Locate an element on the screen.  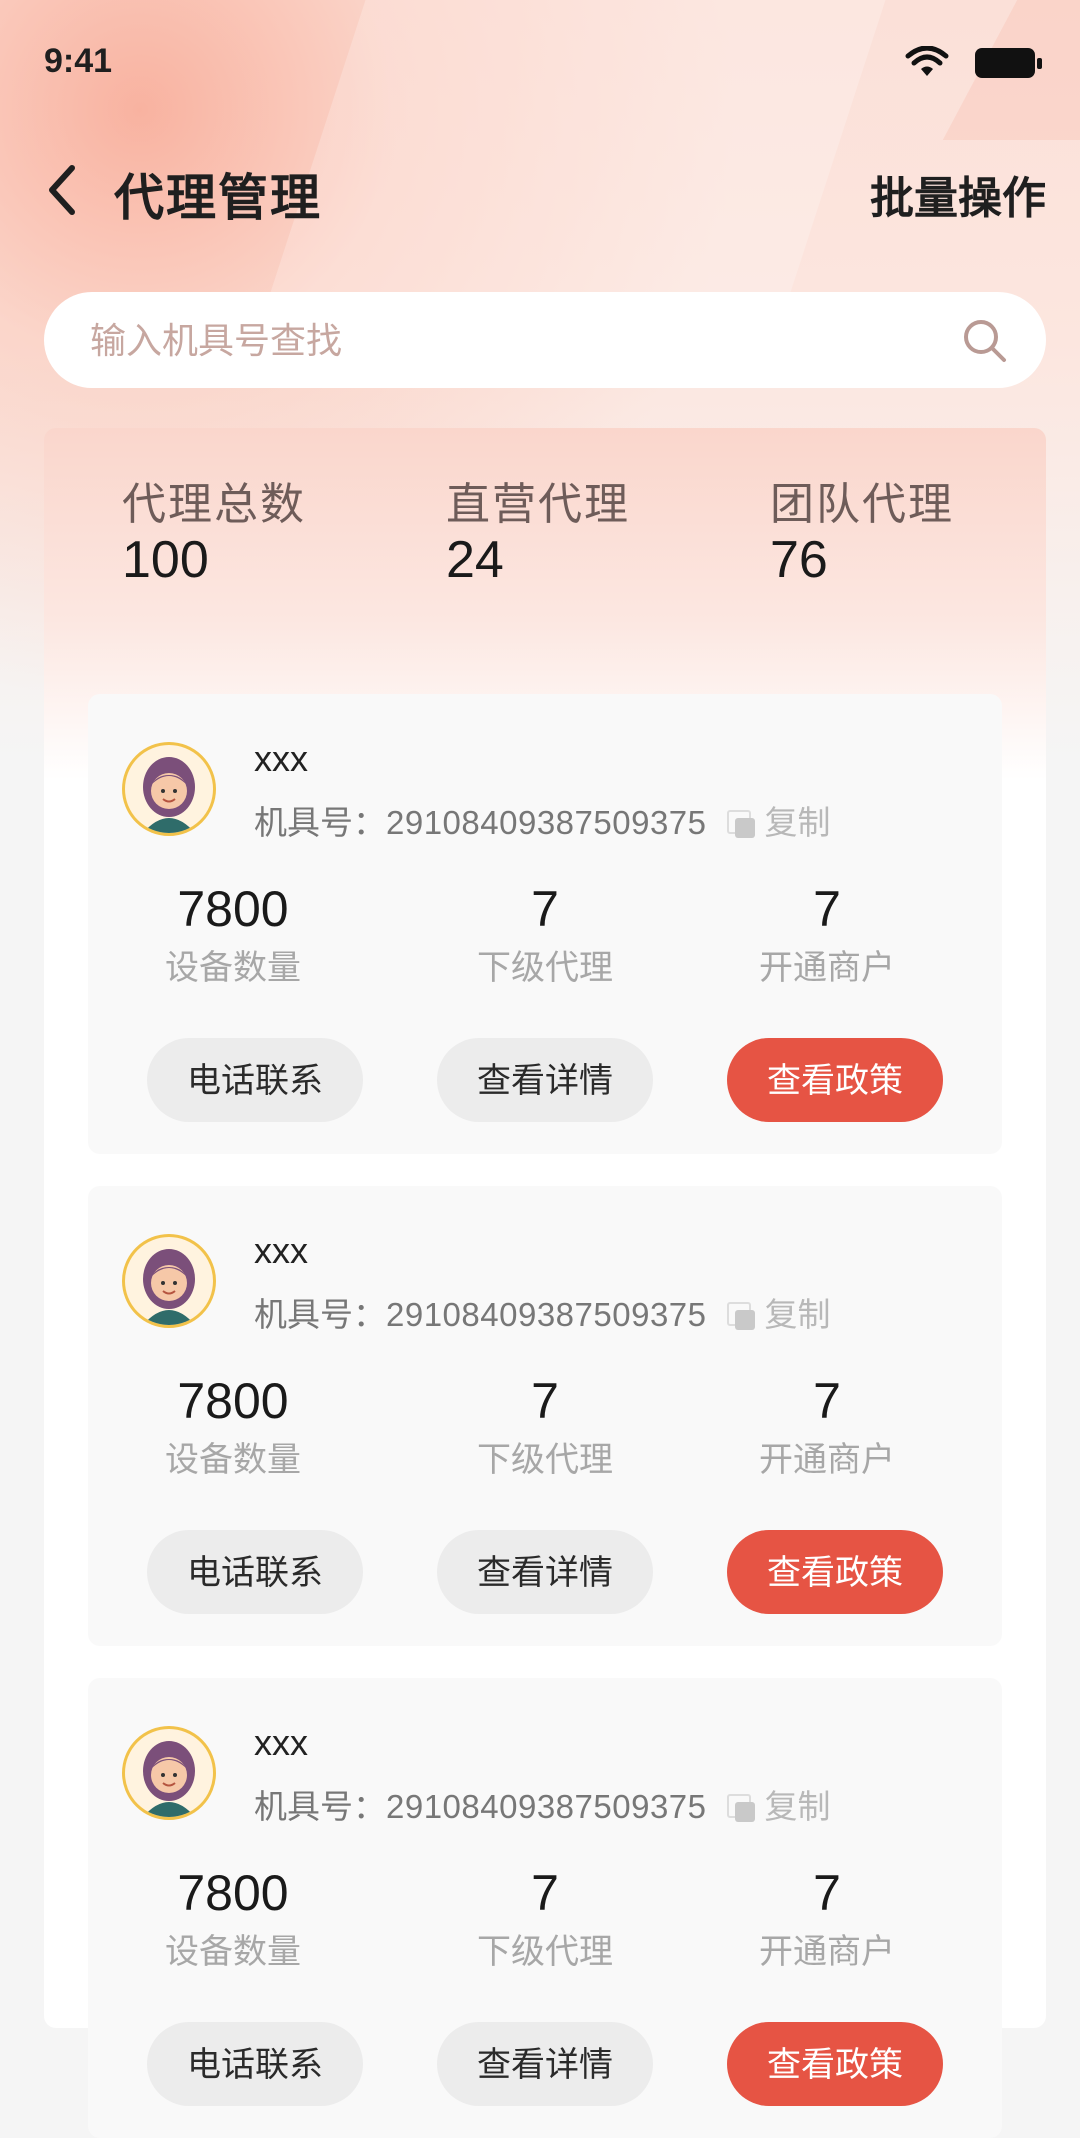
stat-label: 代理总数 is located at coordinates (214, 504).